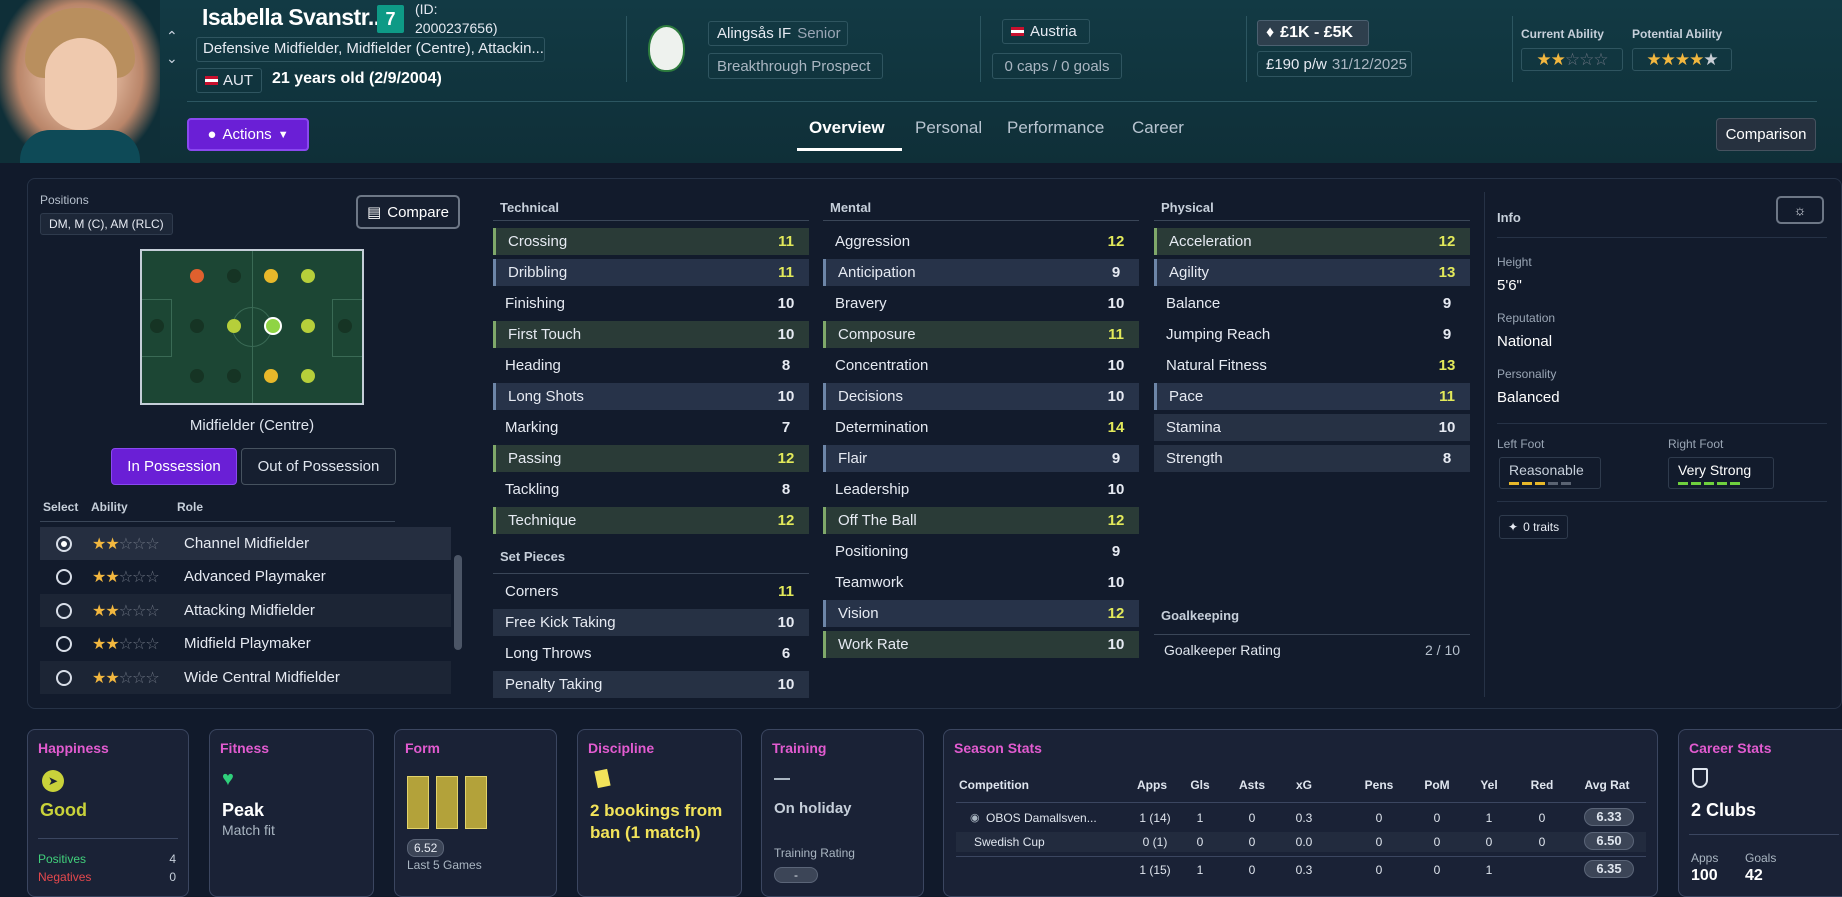 The height and width of the screenshot is (897, 1842). What do you see at coordinates (651, 622) in the screenshot?
I see `attr-row: Free Kick Taking 10` at bounding box center [651, 622].